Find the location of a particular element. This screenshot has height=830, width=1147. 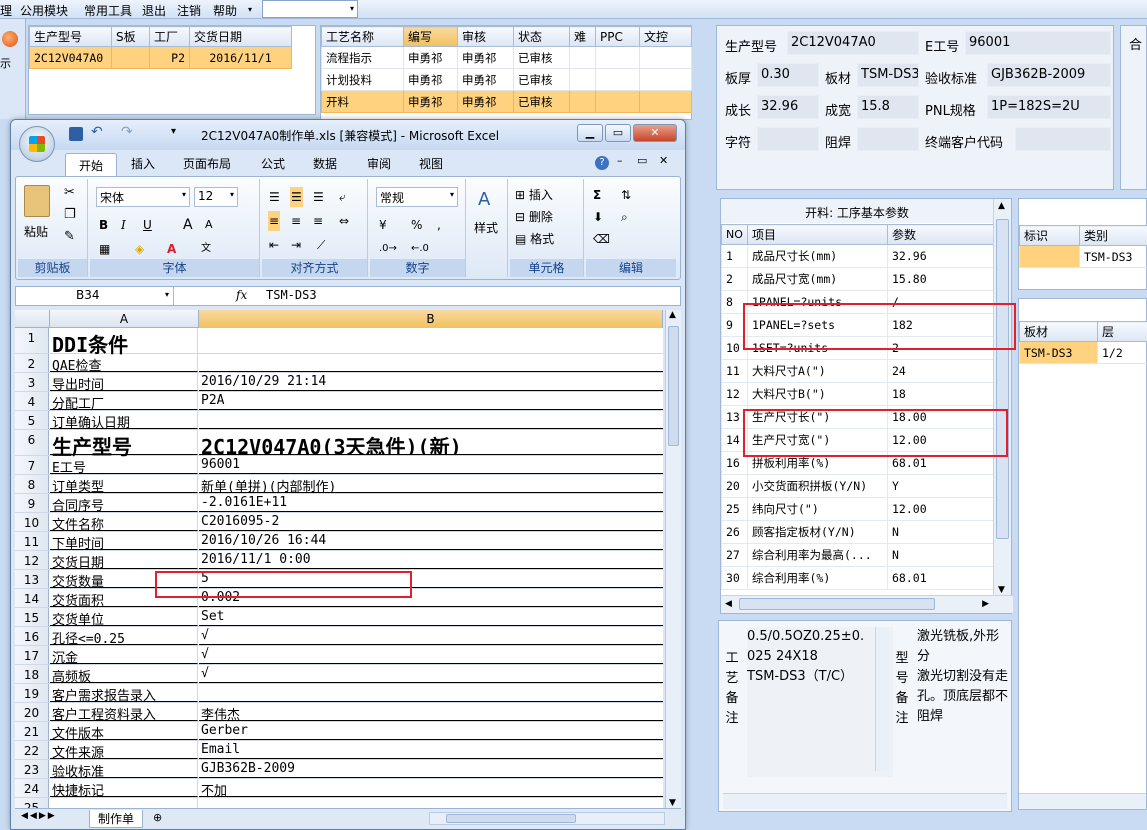

col-header-board: 板材 is located at coordinates (1058, 331).